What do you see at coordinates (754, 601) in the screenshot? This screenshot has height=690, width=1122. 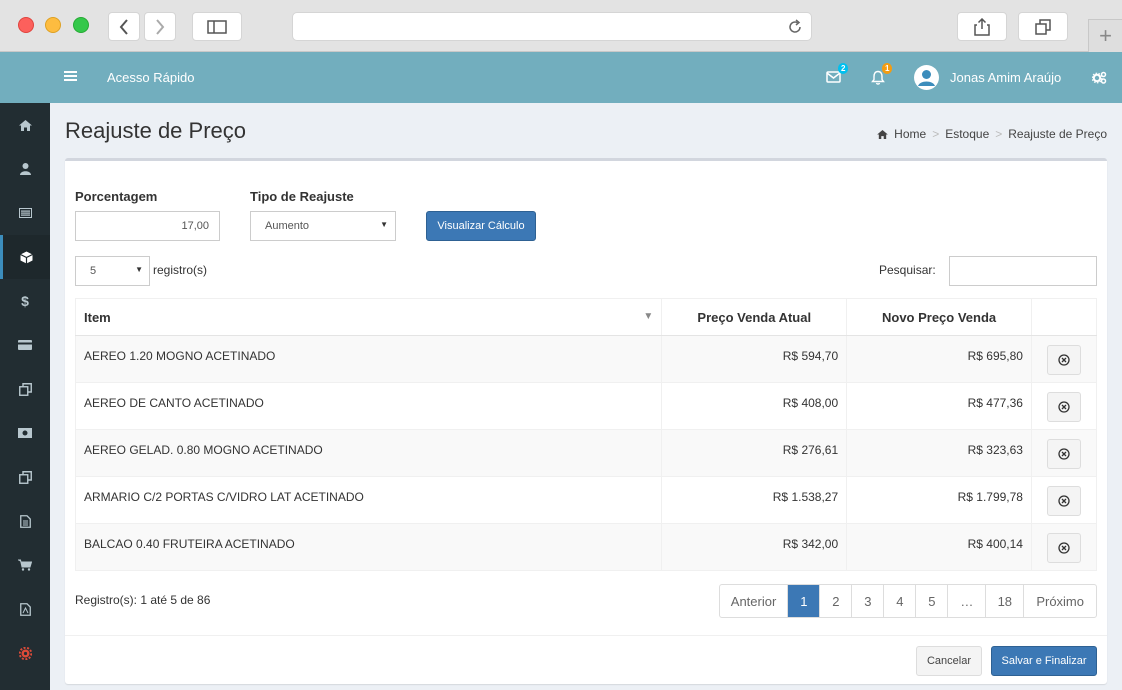 I see `pagination-previous: Anterior` at bounding box center [754, 601].